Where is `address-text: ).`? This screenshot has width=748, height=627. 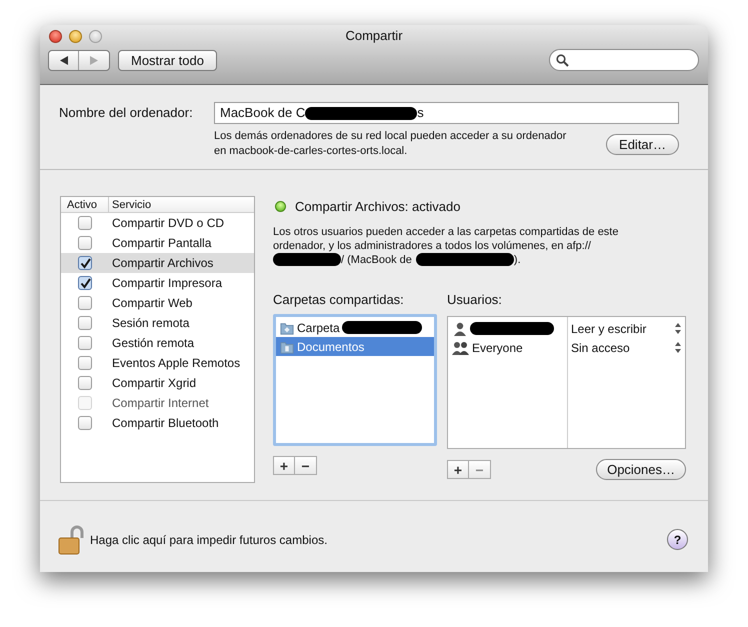 address-text: ). is located at coordinates (517, 259).